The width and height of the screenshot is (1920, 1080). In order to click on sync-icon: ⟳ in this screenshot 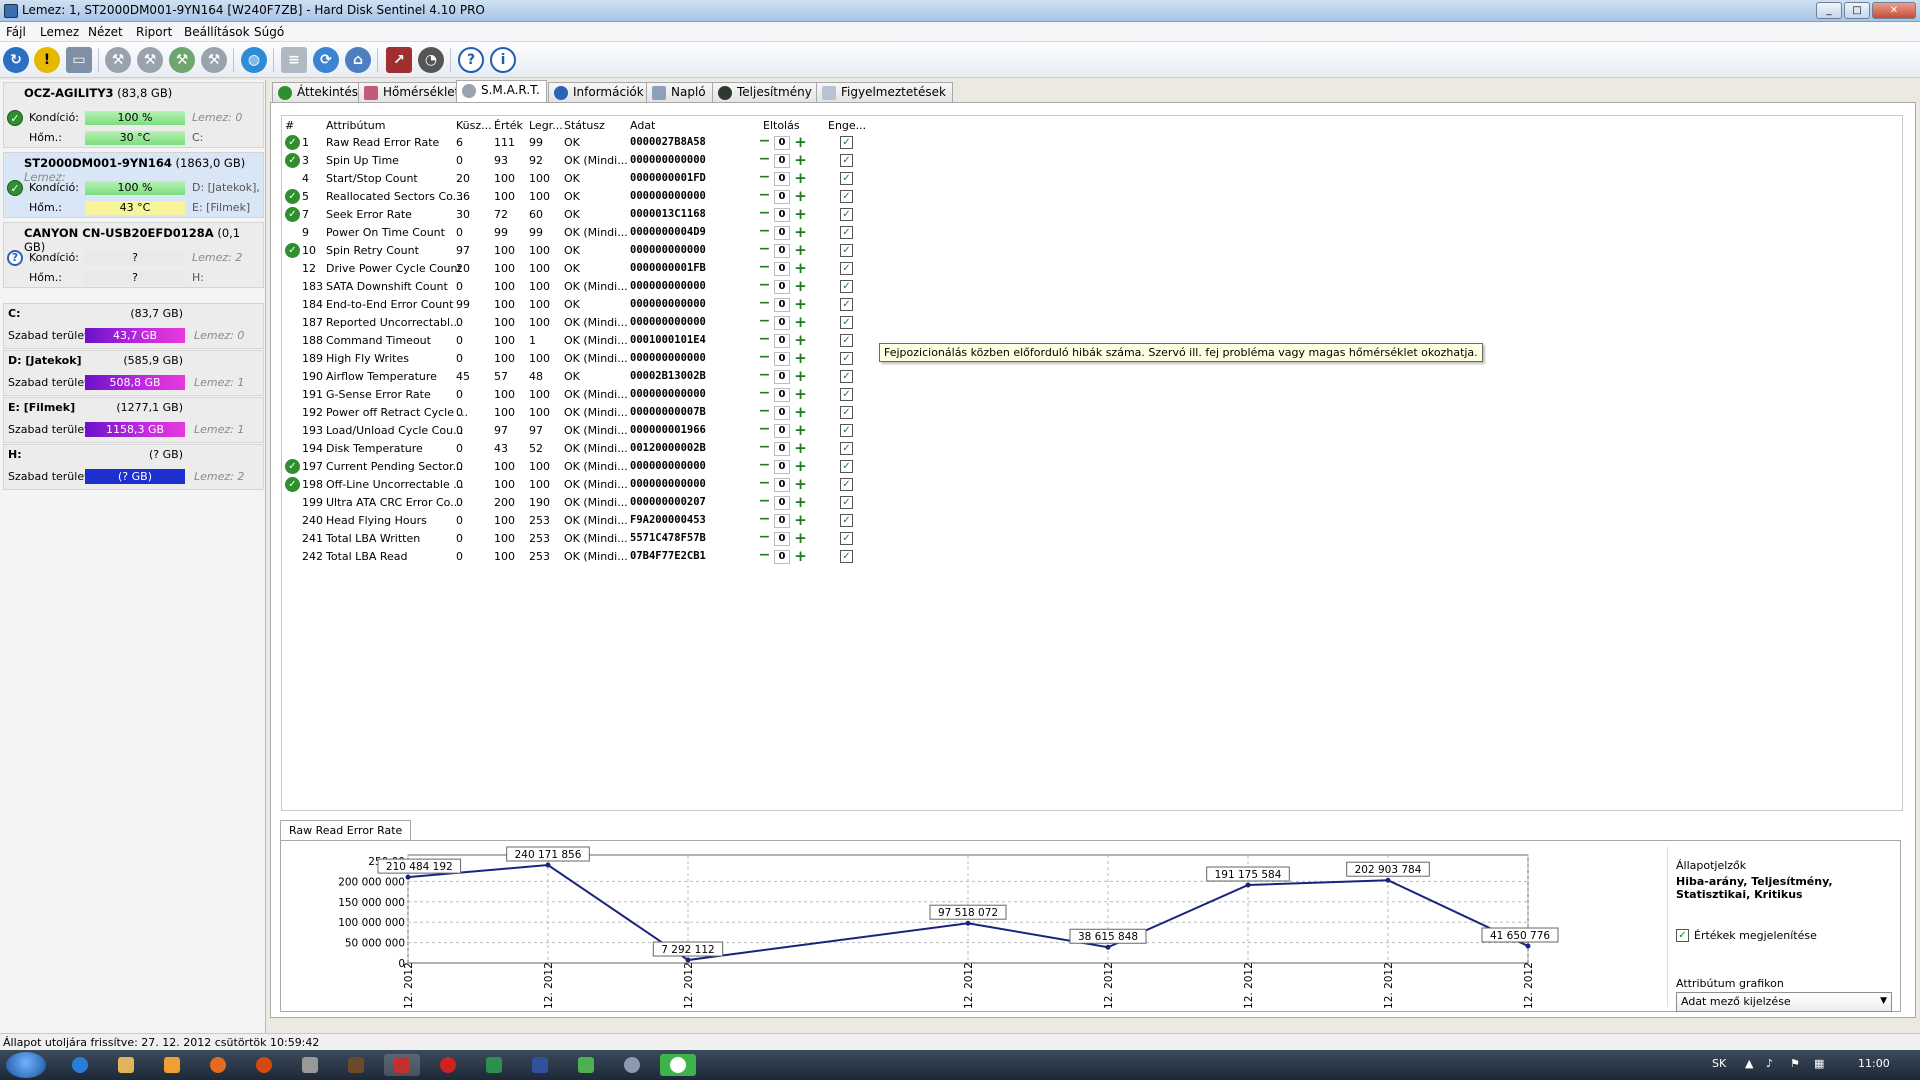, I will do `click(326, 60)`.